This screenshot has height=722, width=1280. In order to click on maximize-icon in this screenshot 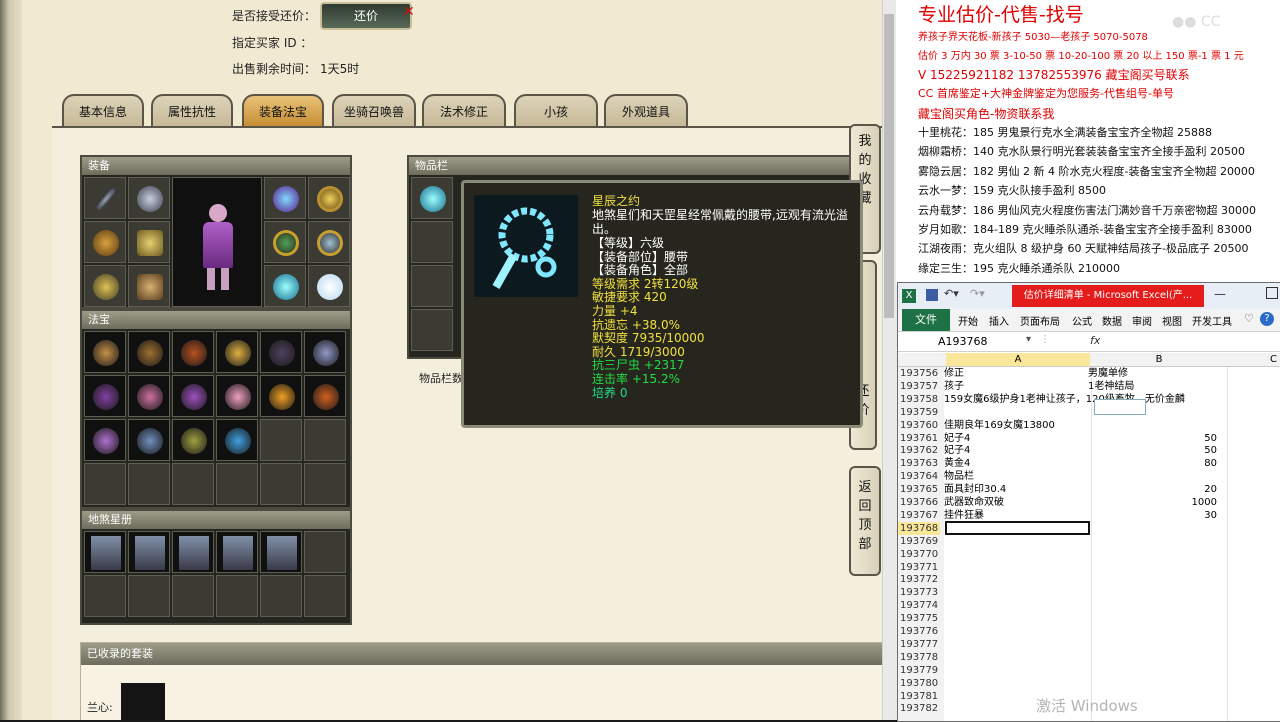, I will do `click(1272, 293)`.